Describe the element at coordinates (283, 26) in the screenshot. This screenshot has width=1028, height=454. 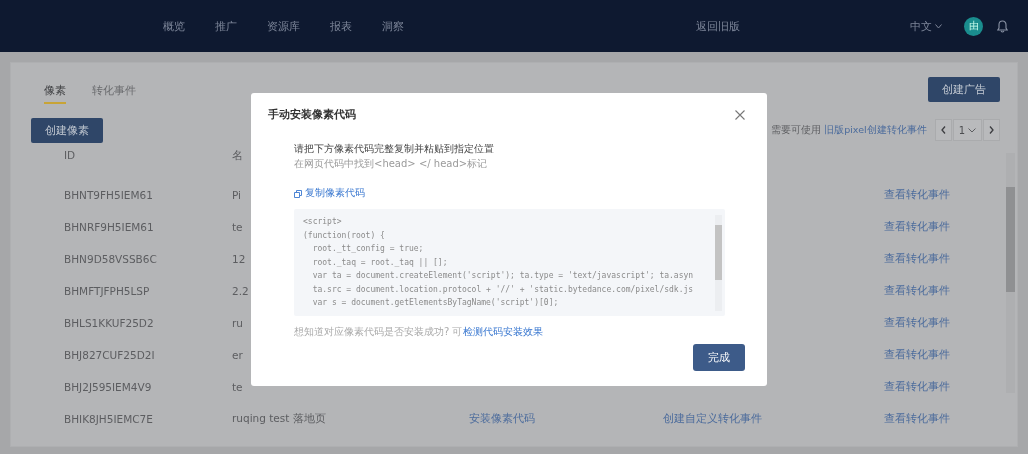
I see `nav-item: 资源库` at that location.